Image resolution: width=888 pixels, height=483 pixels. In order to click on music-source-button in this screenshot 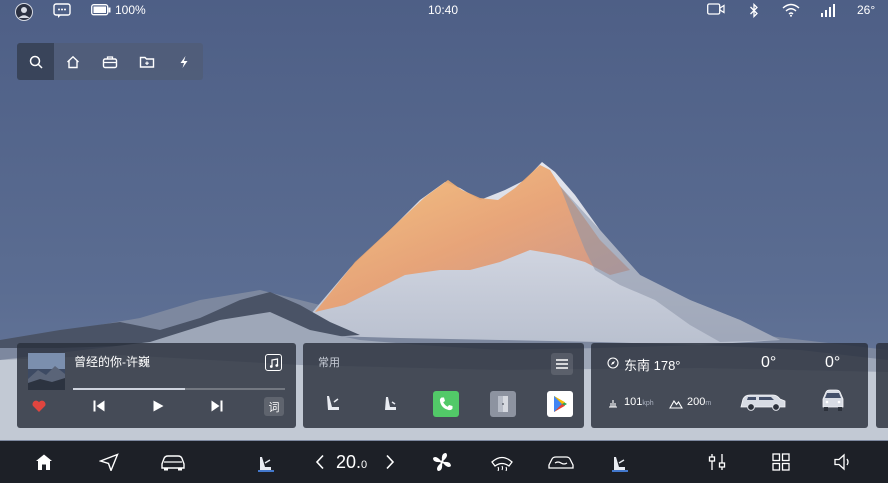, I will do `click(273, 362)`.